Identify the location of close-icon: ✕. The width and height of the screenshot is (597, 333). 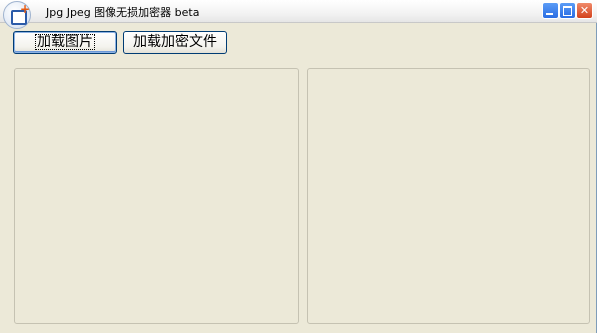
(584, 10).